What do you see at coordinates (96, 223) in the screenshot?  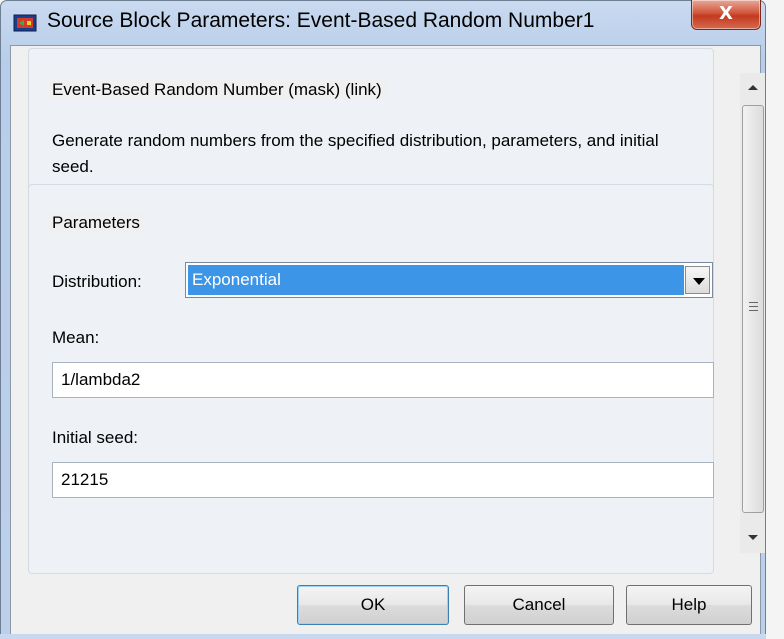 I see `parameters-group-title: Parameters` at bounding box center [96, 223].